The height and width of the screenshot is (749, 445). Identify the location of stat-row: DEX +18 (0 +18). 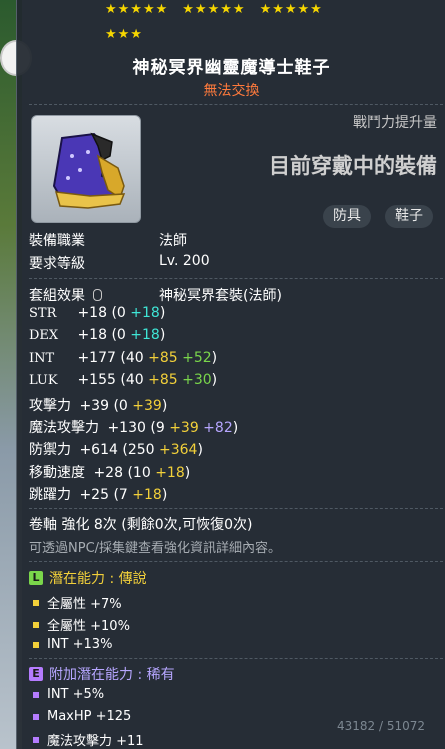
(97, 335).